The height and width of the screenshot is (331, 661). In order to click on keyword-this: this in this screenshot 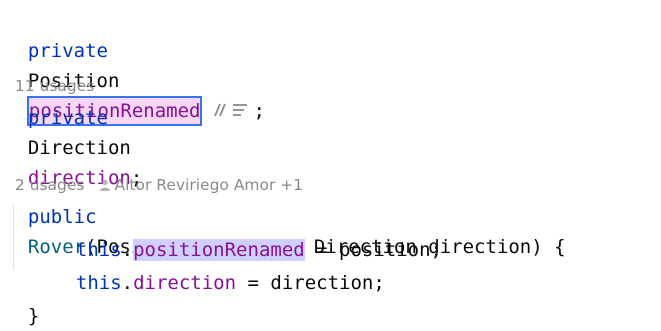, I will do `click(98, 283)`.